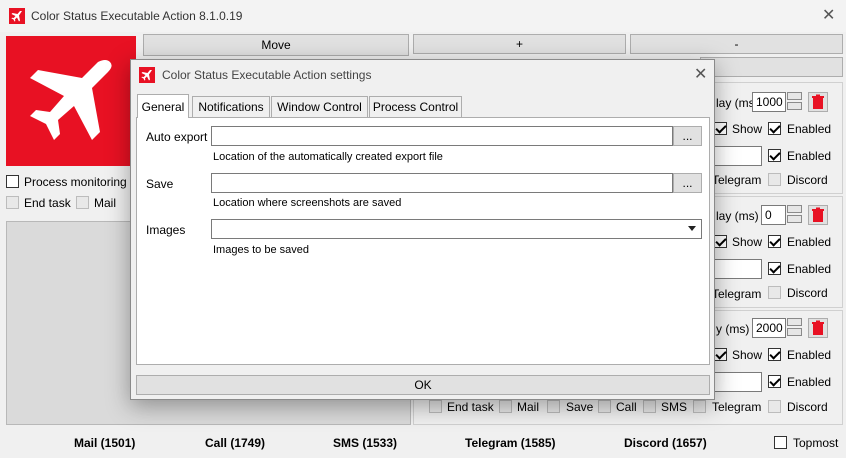  Describe the element at coordinates (12, 181) in the screenshot. I see `process-monitoring-checkbox` at that location.